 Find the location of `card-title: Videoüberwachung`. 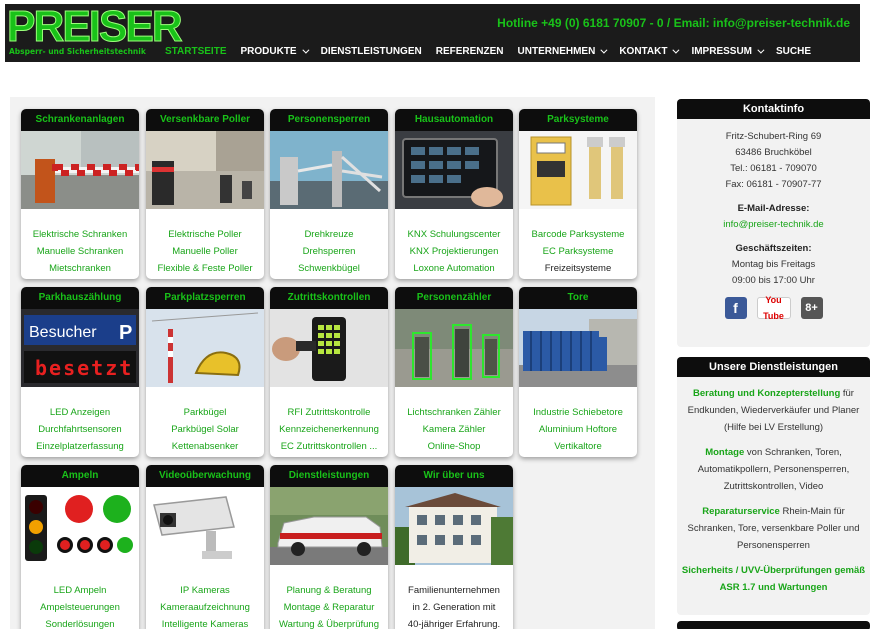

card-title: Videoüberwachung is located at coordinates (205, 476).